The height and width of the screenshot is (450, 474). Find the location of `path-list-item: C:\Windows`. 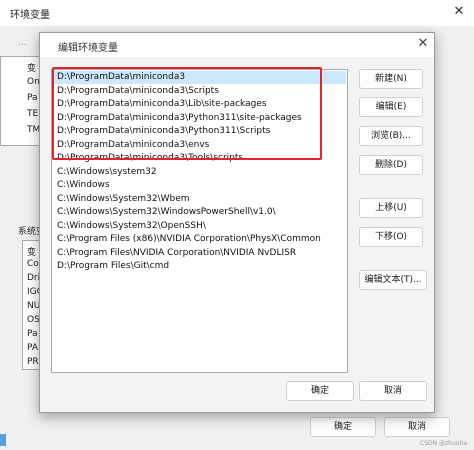

path-list-item: C:\Windows is located at coordinates (83, 185).